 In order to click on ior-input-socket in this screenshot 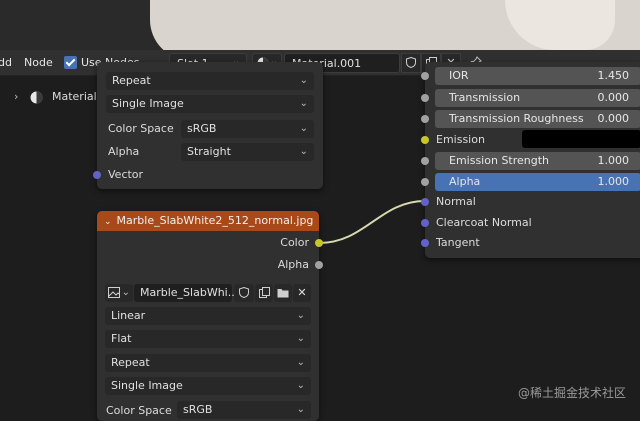, I will do `click(425, 76)`.